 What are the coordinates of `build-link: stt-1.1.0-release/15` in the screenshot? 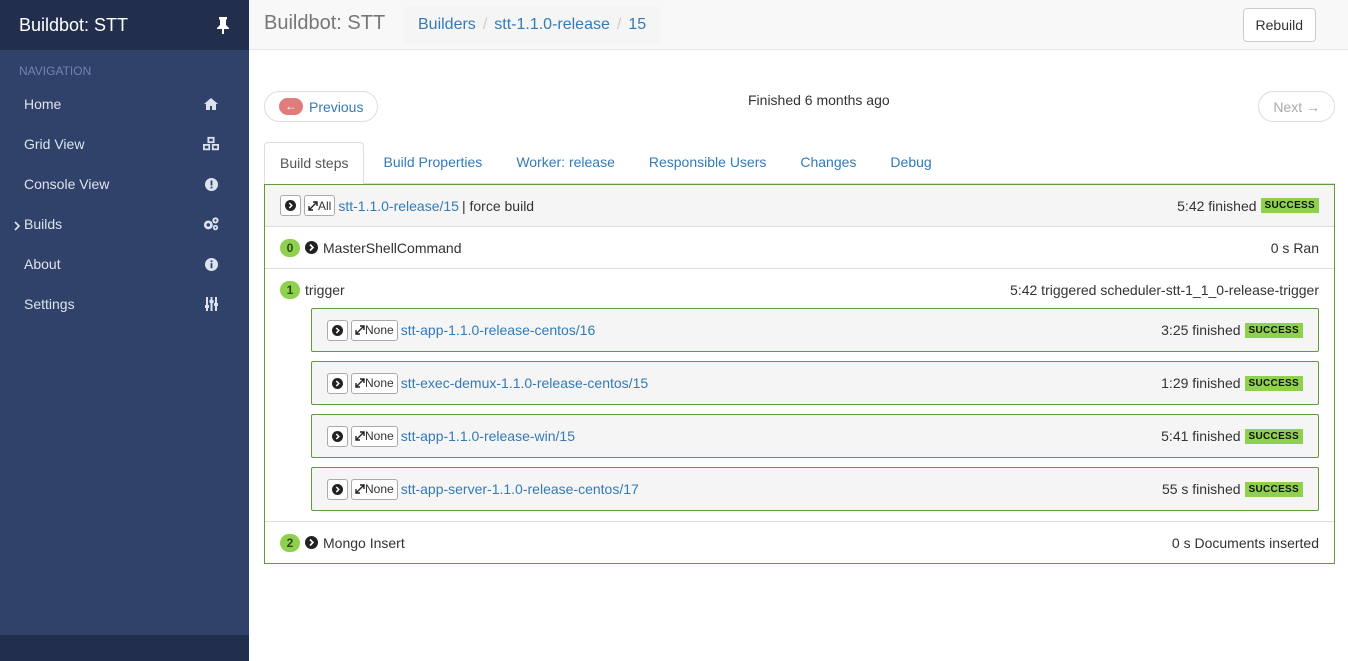 It's located at (398, 206).